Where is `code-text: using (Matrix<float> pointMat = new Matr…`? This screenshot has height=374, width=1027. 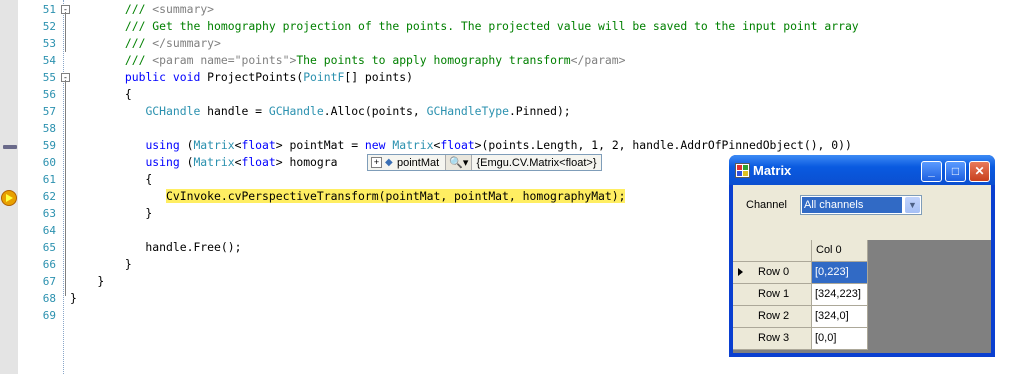 code-text: using (Matrix<float> pointMat = new Matr… is located at coordinates (498, 145).